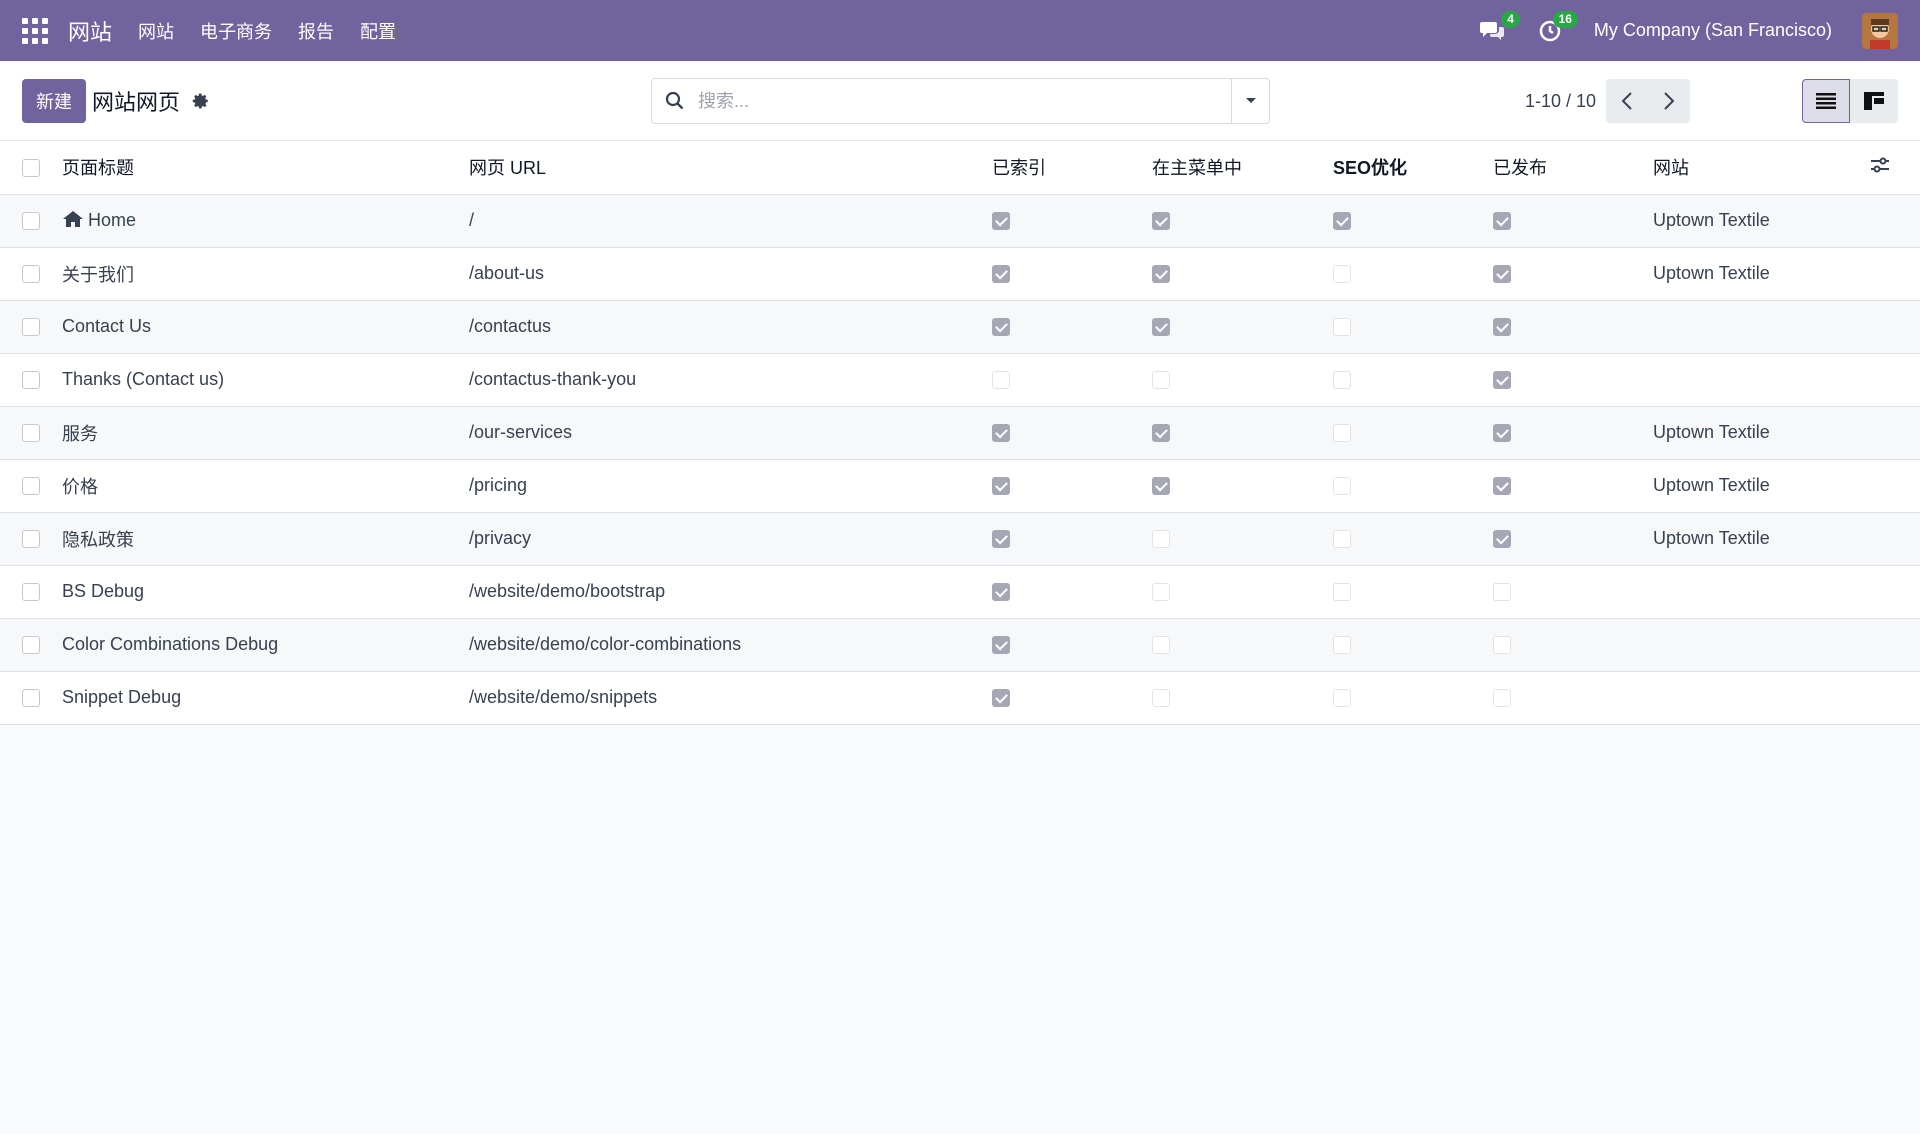 The height and width of the screenshot is (1134, 1920). Describe the element at coordinates (964, 101) in the screenshot. I see `search-input` at that location.